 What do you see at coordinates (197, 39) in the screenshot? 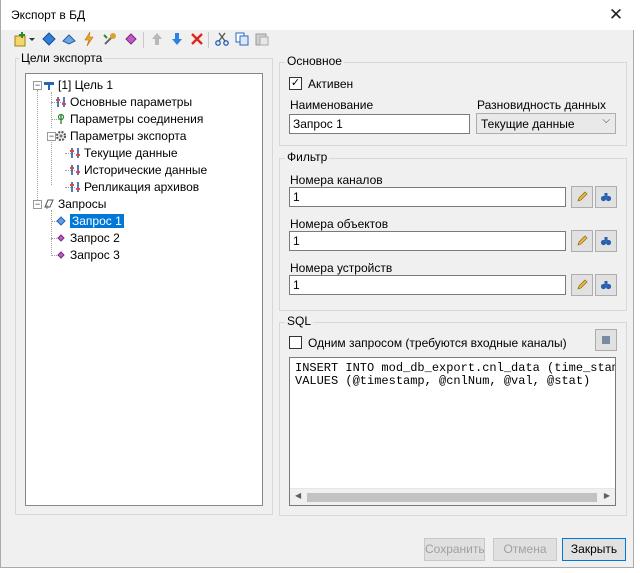
I see `delete-icon` at bounding box center [197, 39].